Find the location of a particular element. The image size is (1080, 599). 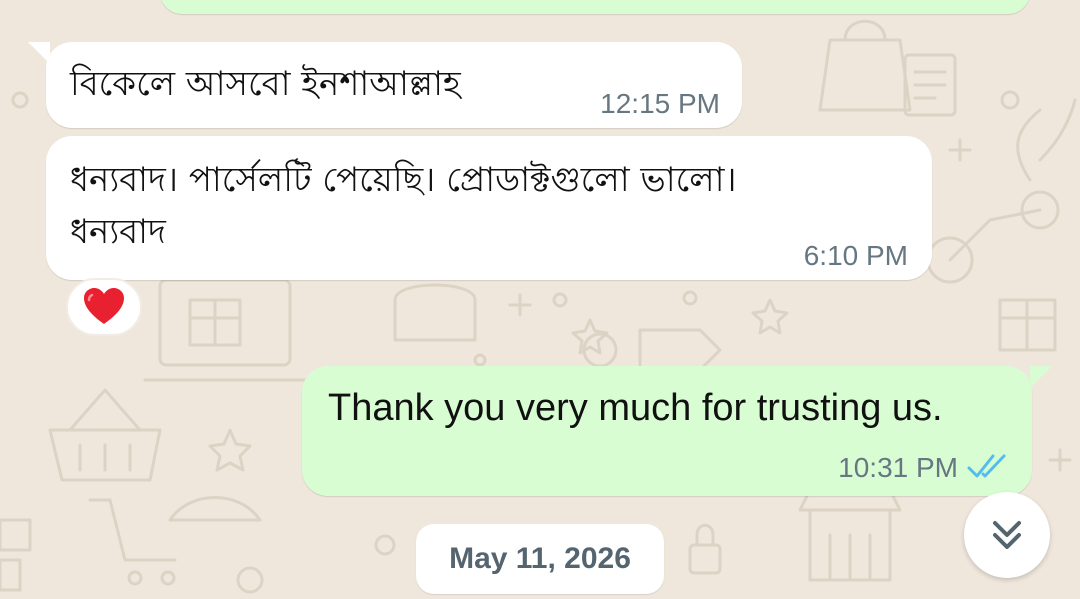

message-reaction is located at coordinates (104, 307).